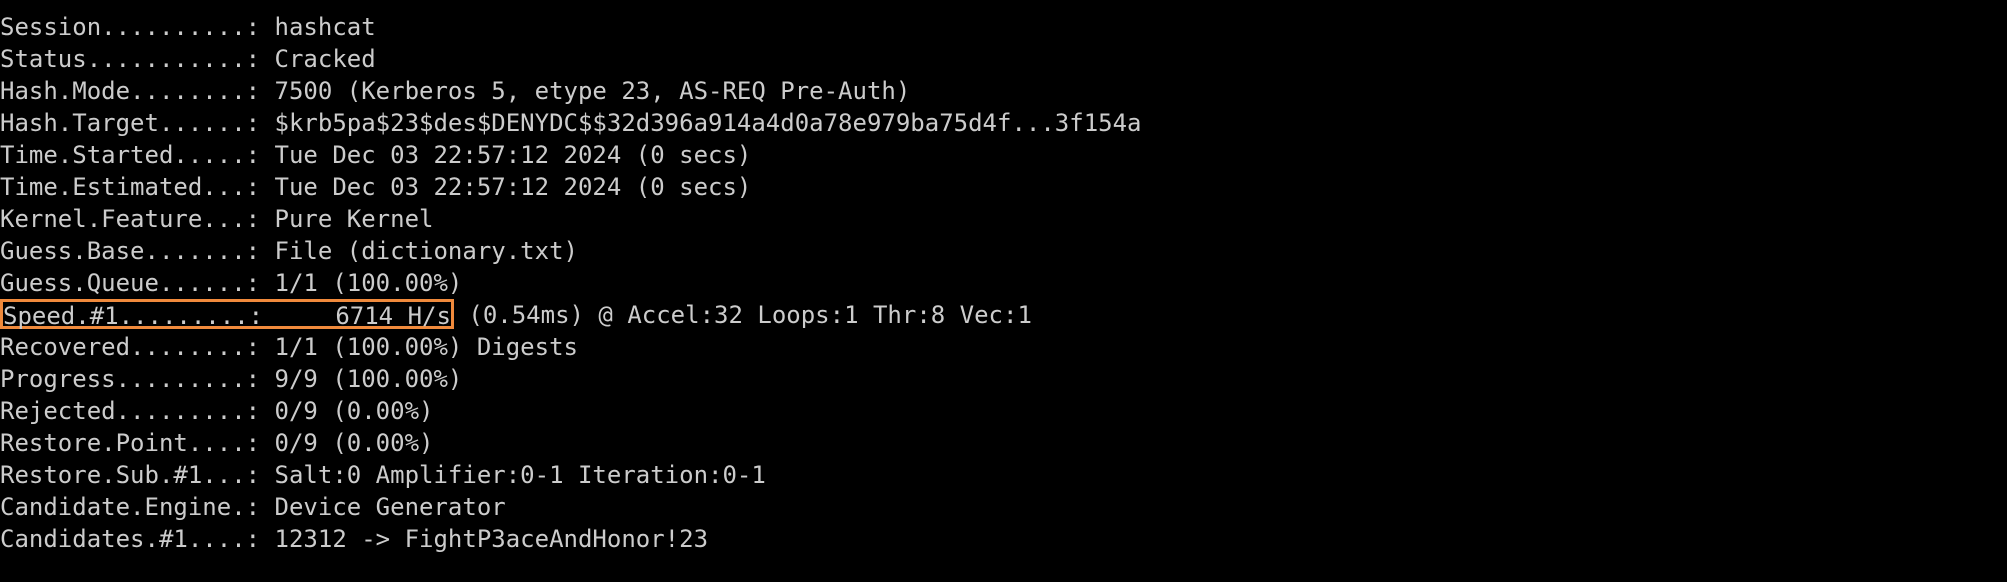 This screenshot has width=2007, height=582. I want to click on status-line-rejected: Rejected.........: 0/9 (0.00%), so click(217, 411).